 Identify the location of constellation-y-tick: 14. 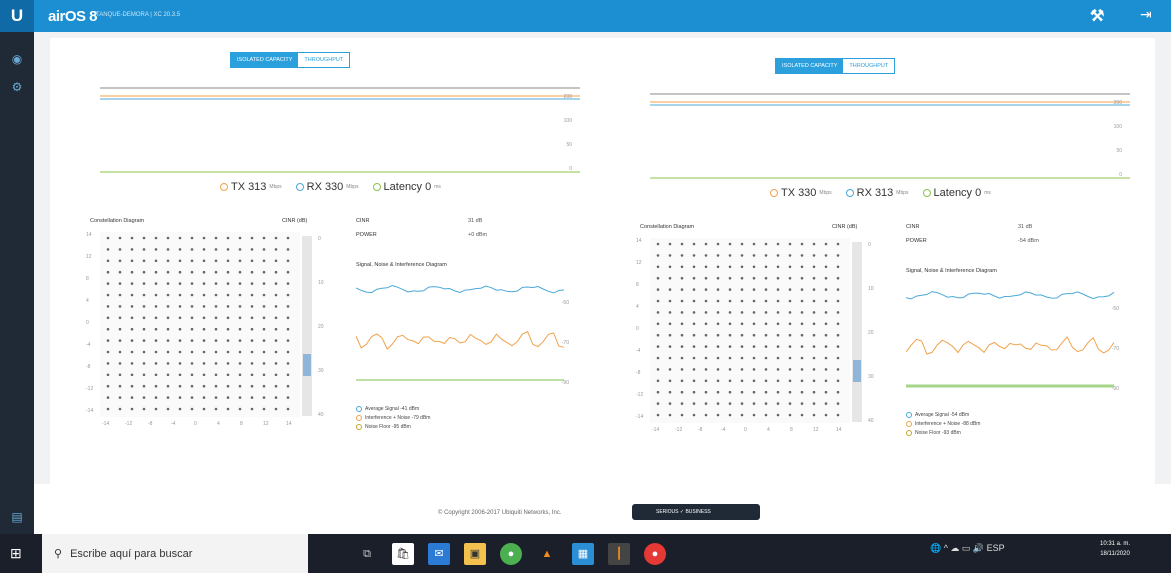
(639, 241).